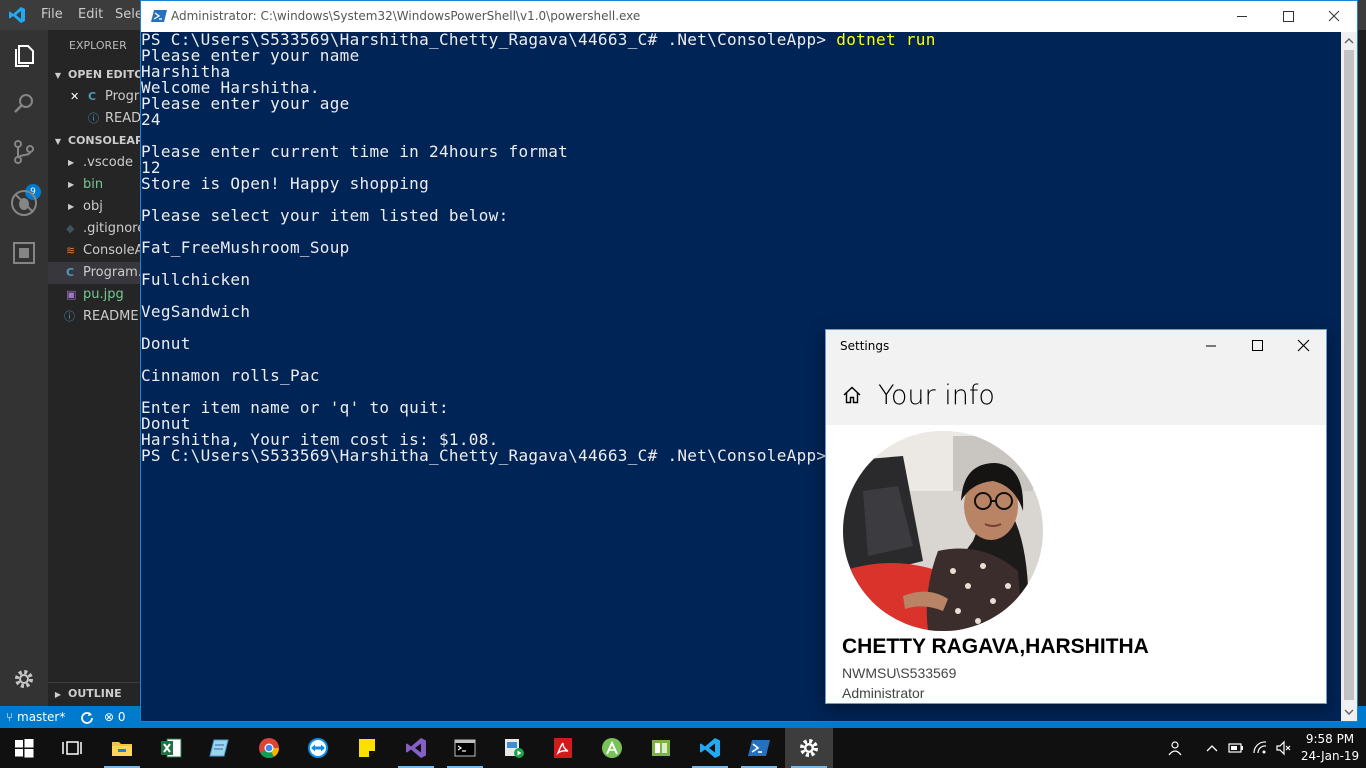  Describe the element at coordinates (318, 748) in the screenshot. I see `taskbar-teamviewer` at that location.